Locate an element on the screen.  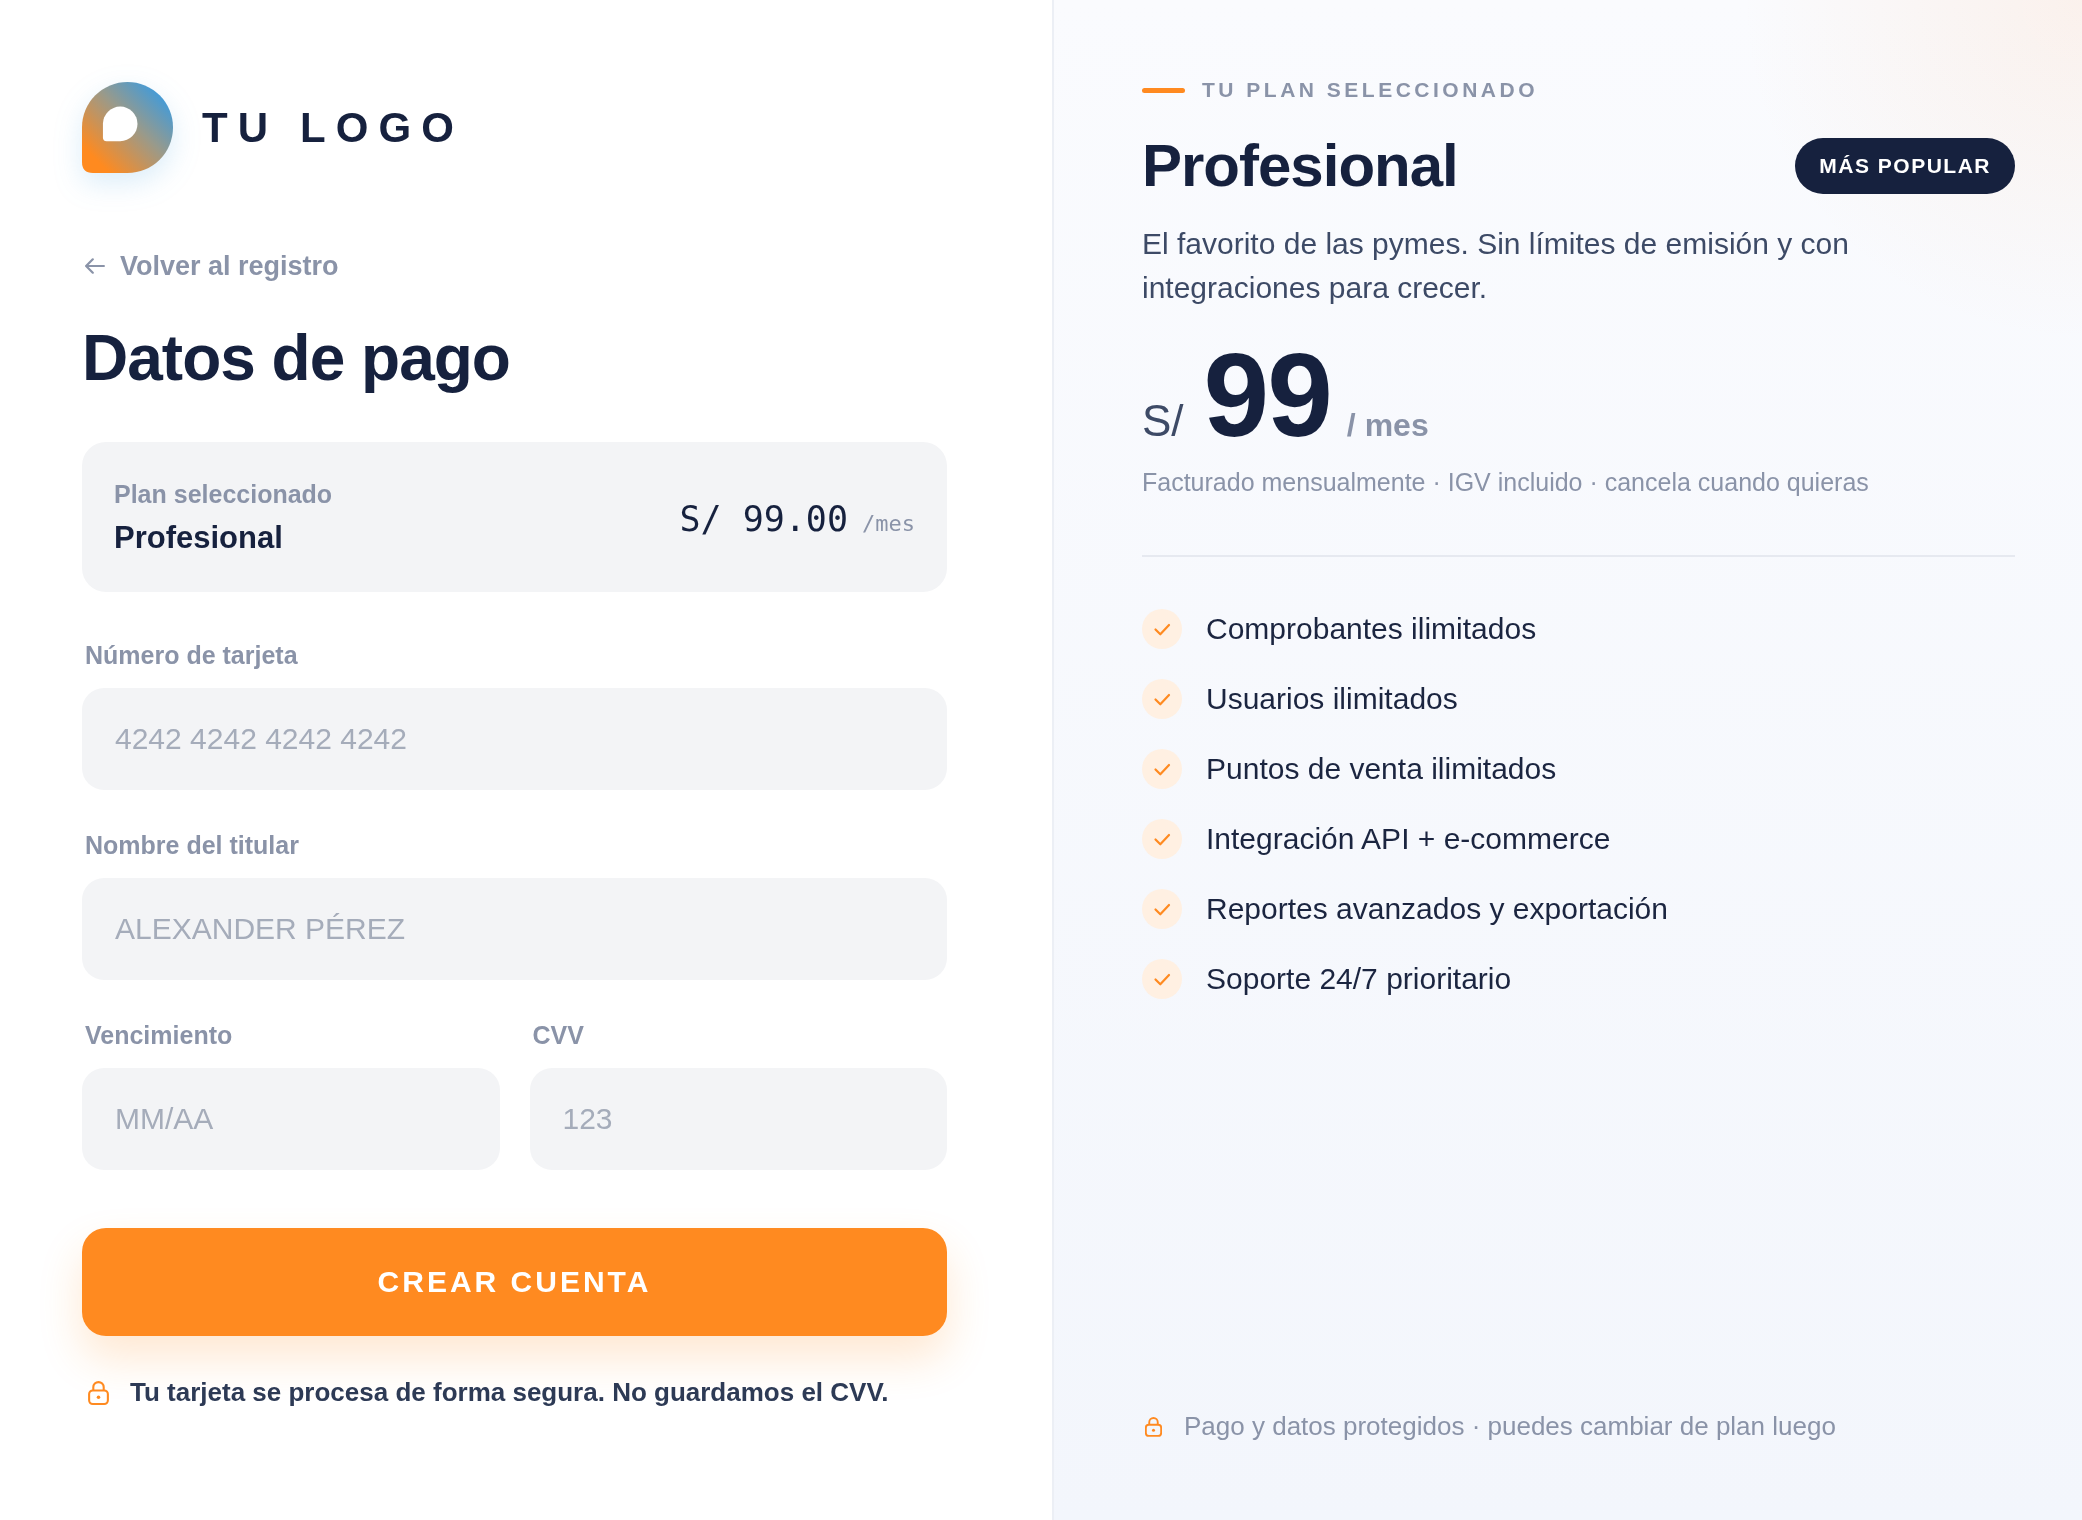
input-field: 123 is located at coordinates (738, 1119).